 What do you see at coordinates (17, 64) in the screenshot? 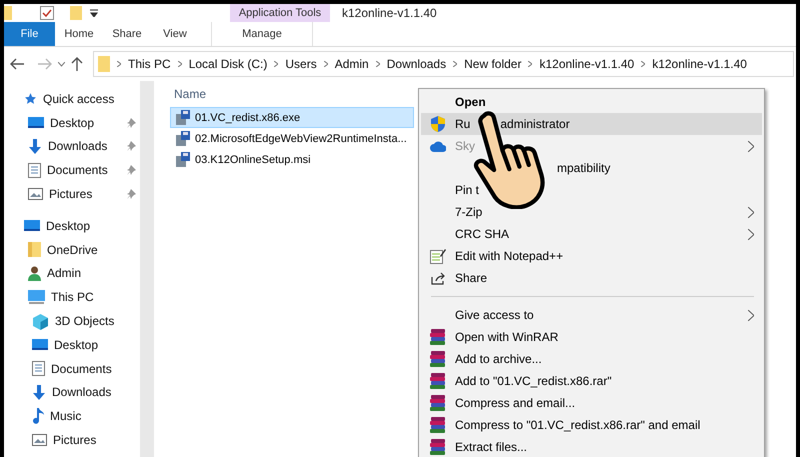
I see `back-arrow-icon` at bounding box center [17, 64].